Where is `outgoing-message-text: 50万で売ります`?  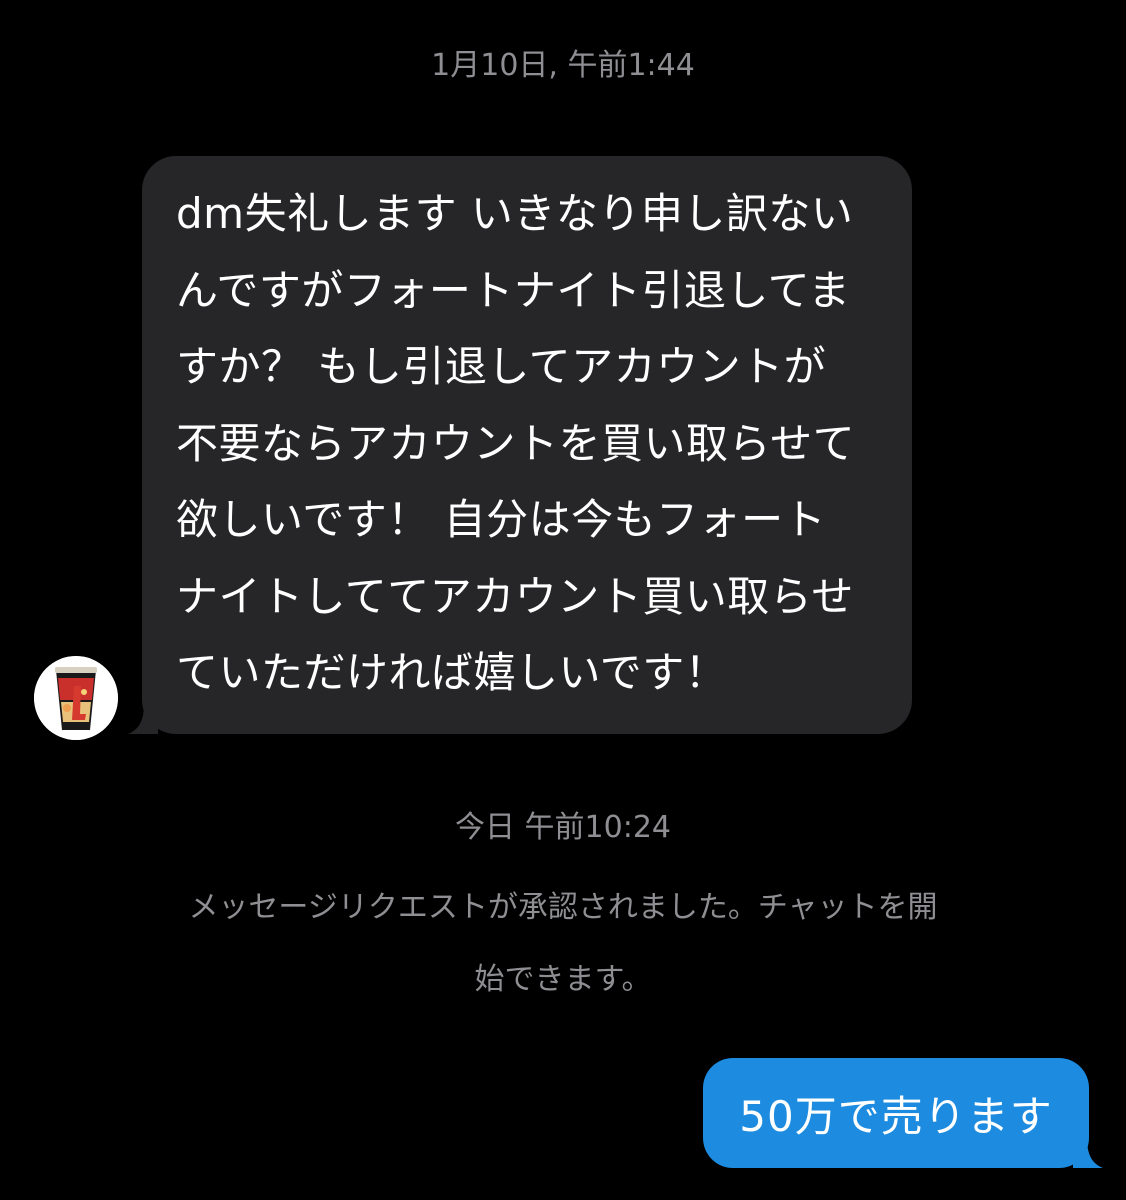
outgoing-message-text: 50万で売ります is located at coordinates (896, 1116).